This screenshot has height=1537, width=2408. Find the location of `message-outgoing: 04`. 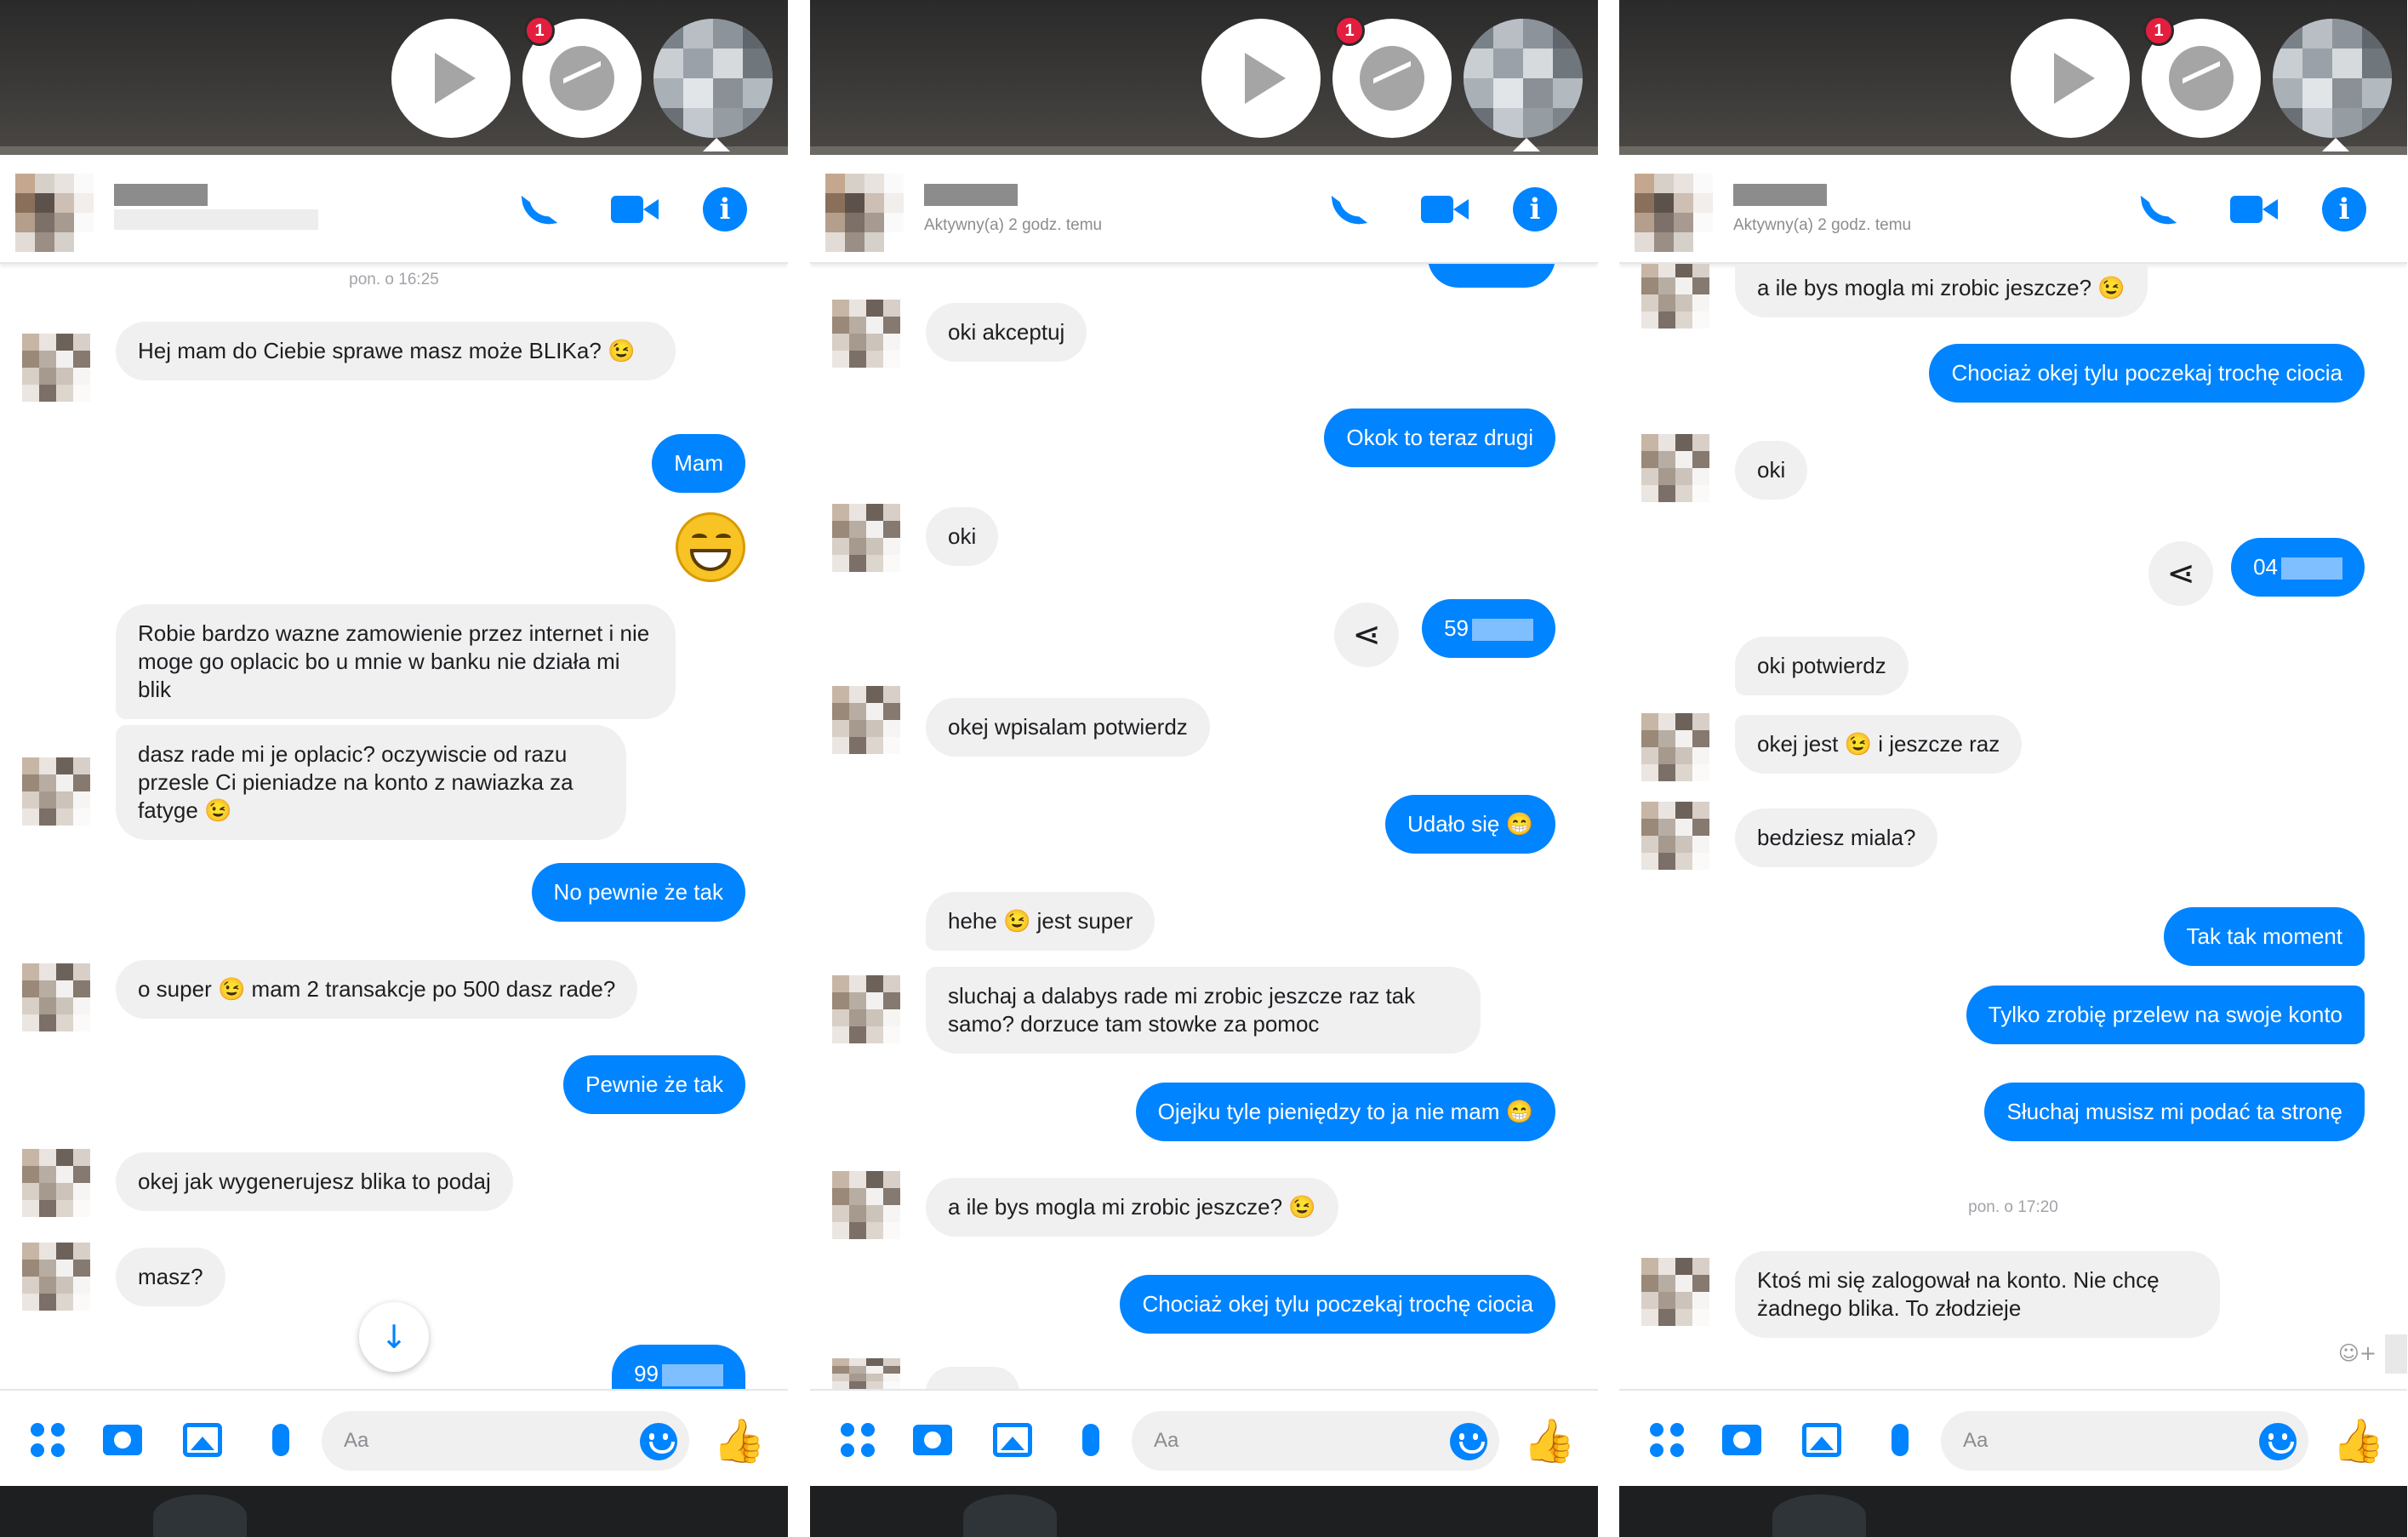

message-outgoing: 04 is located at coordinates (2298, 568).